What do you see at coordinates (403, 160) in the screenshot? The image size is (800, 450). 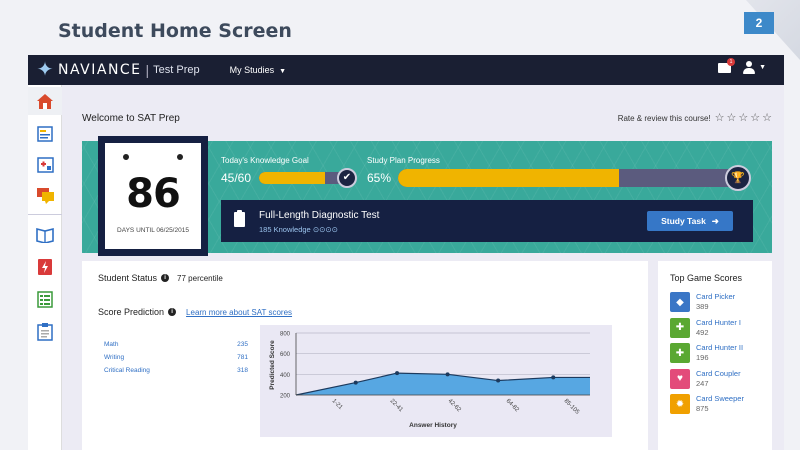 I see `study-plan-label: Study Plan Progress` at bounding box center [403, 160].